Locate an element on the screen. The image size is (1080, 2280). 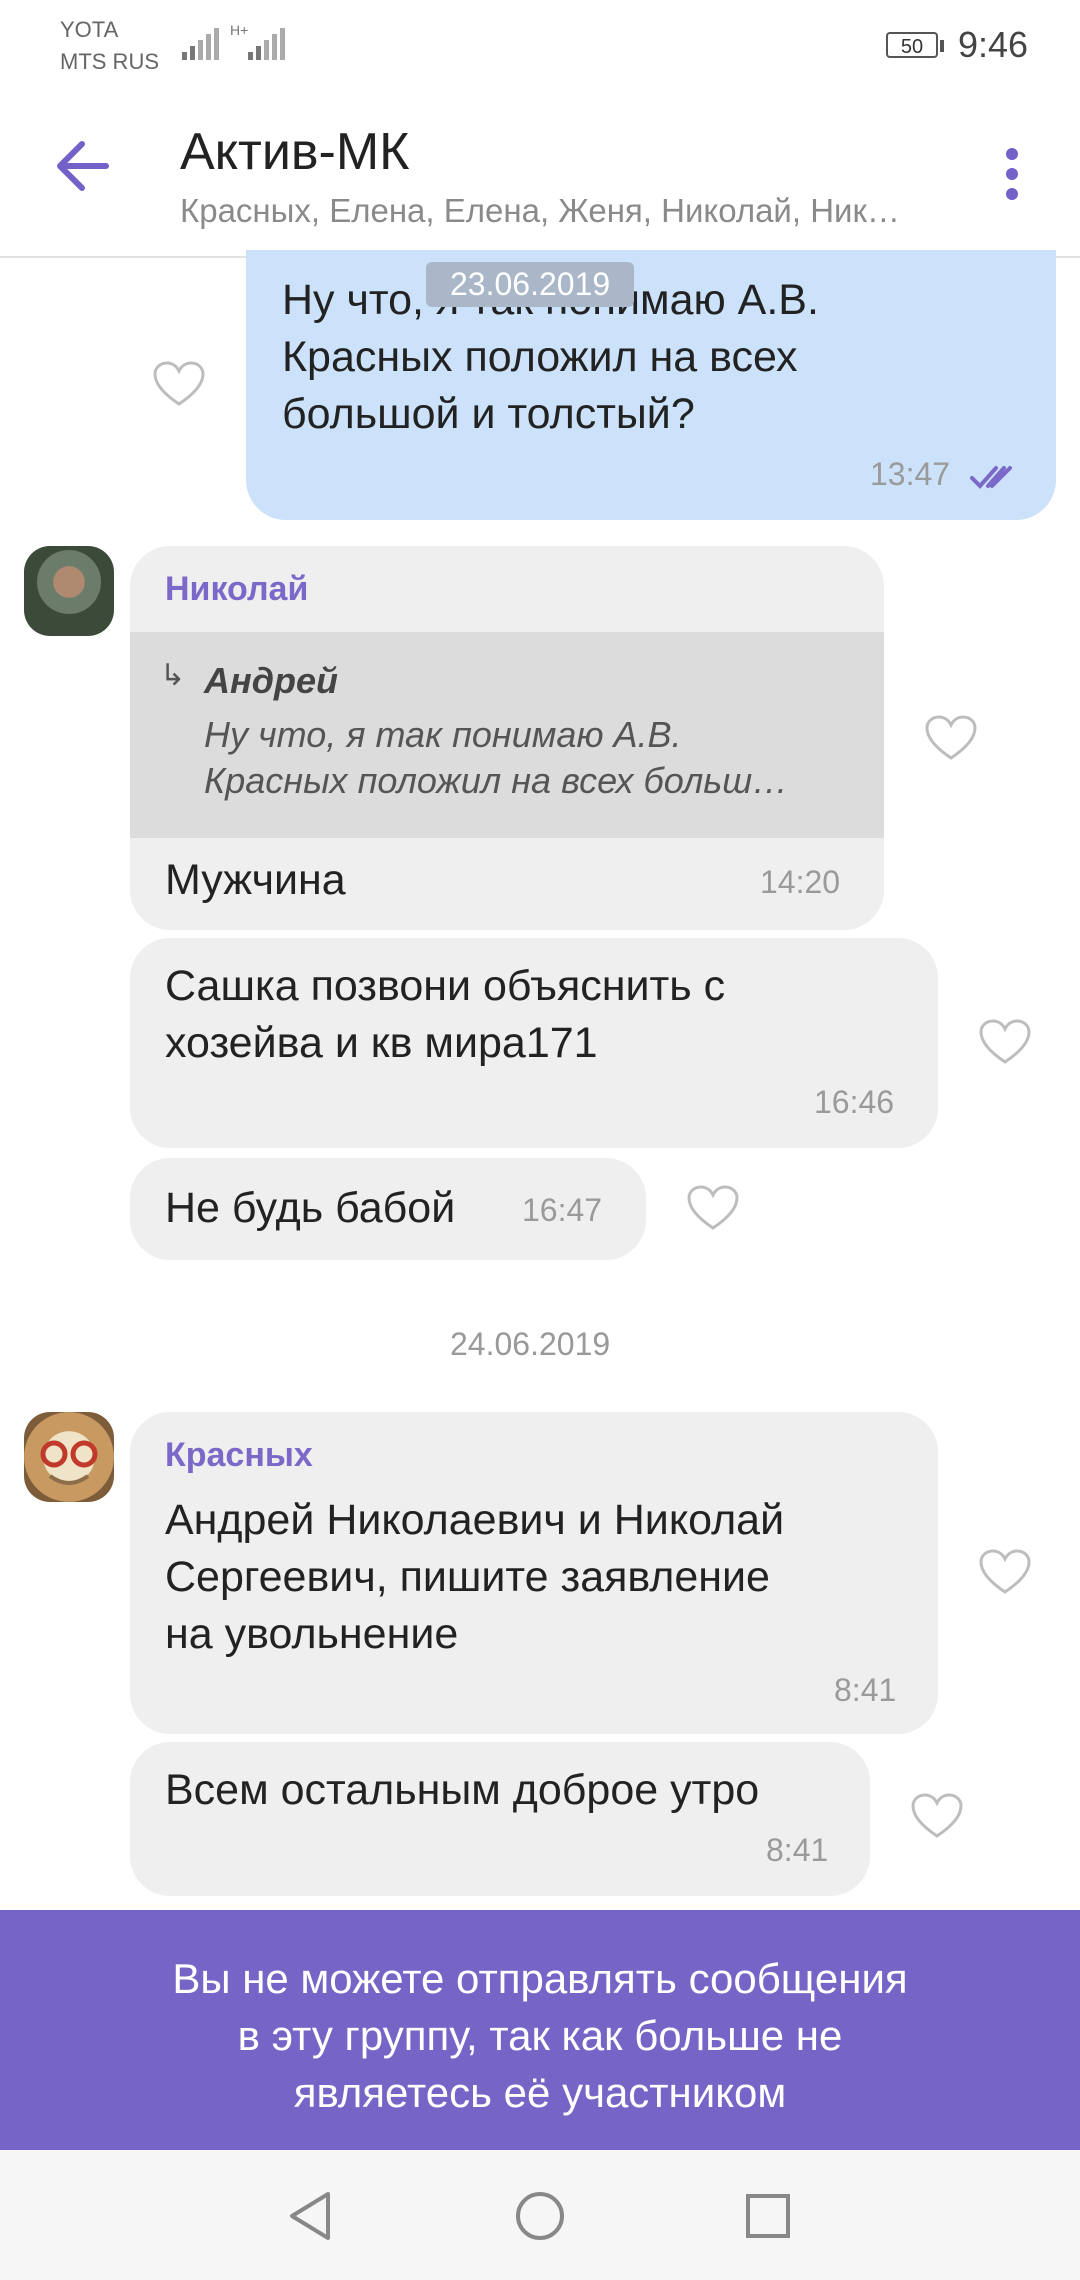
signal-icon is located at coordinates (200, 44).